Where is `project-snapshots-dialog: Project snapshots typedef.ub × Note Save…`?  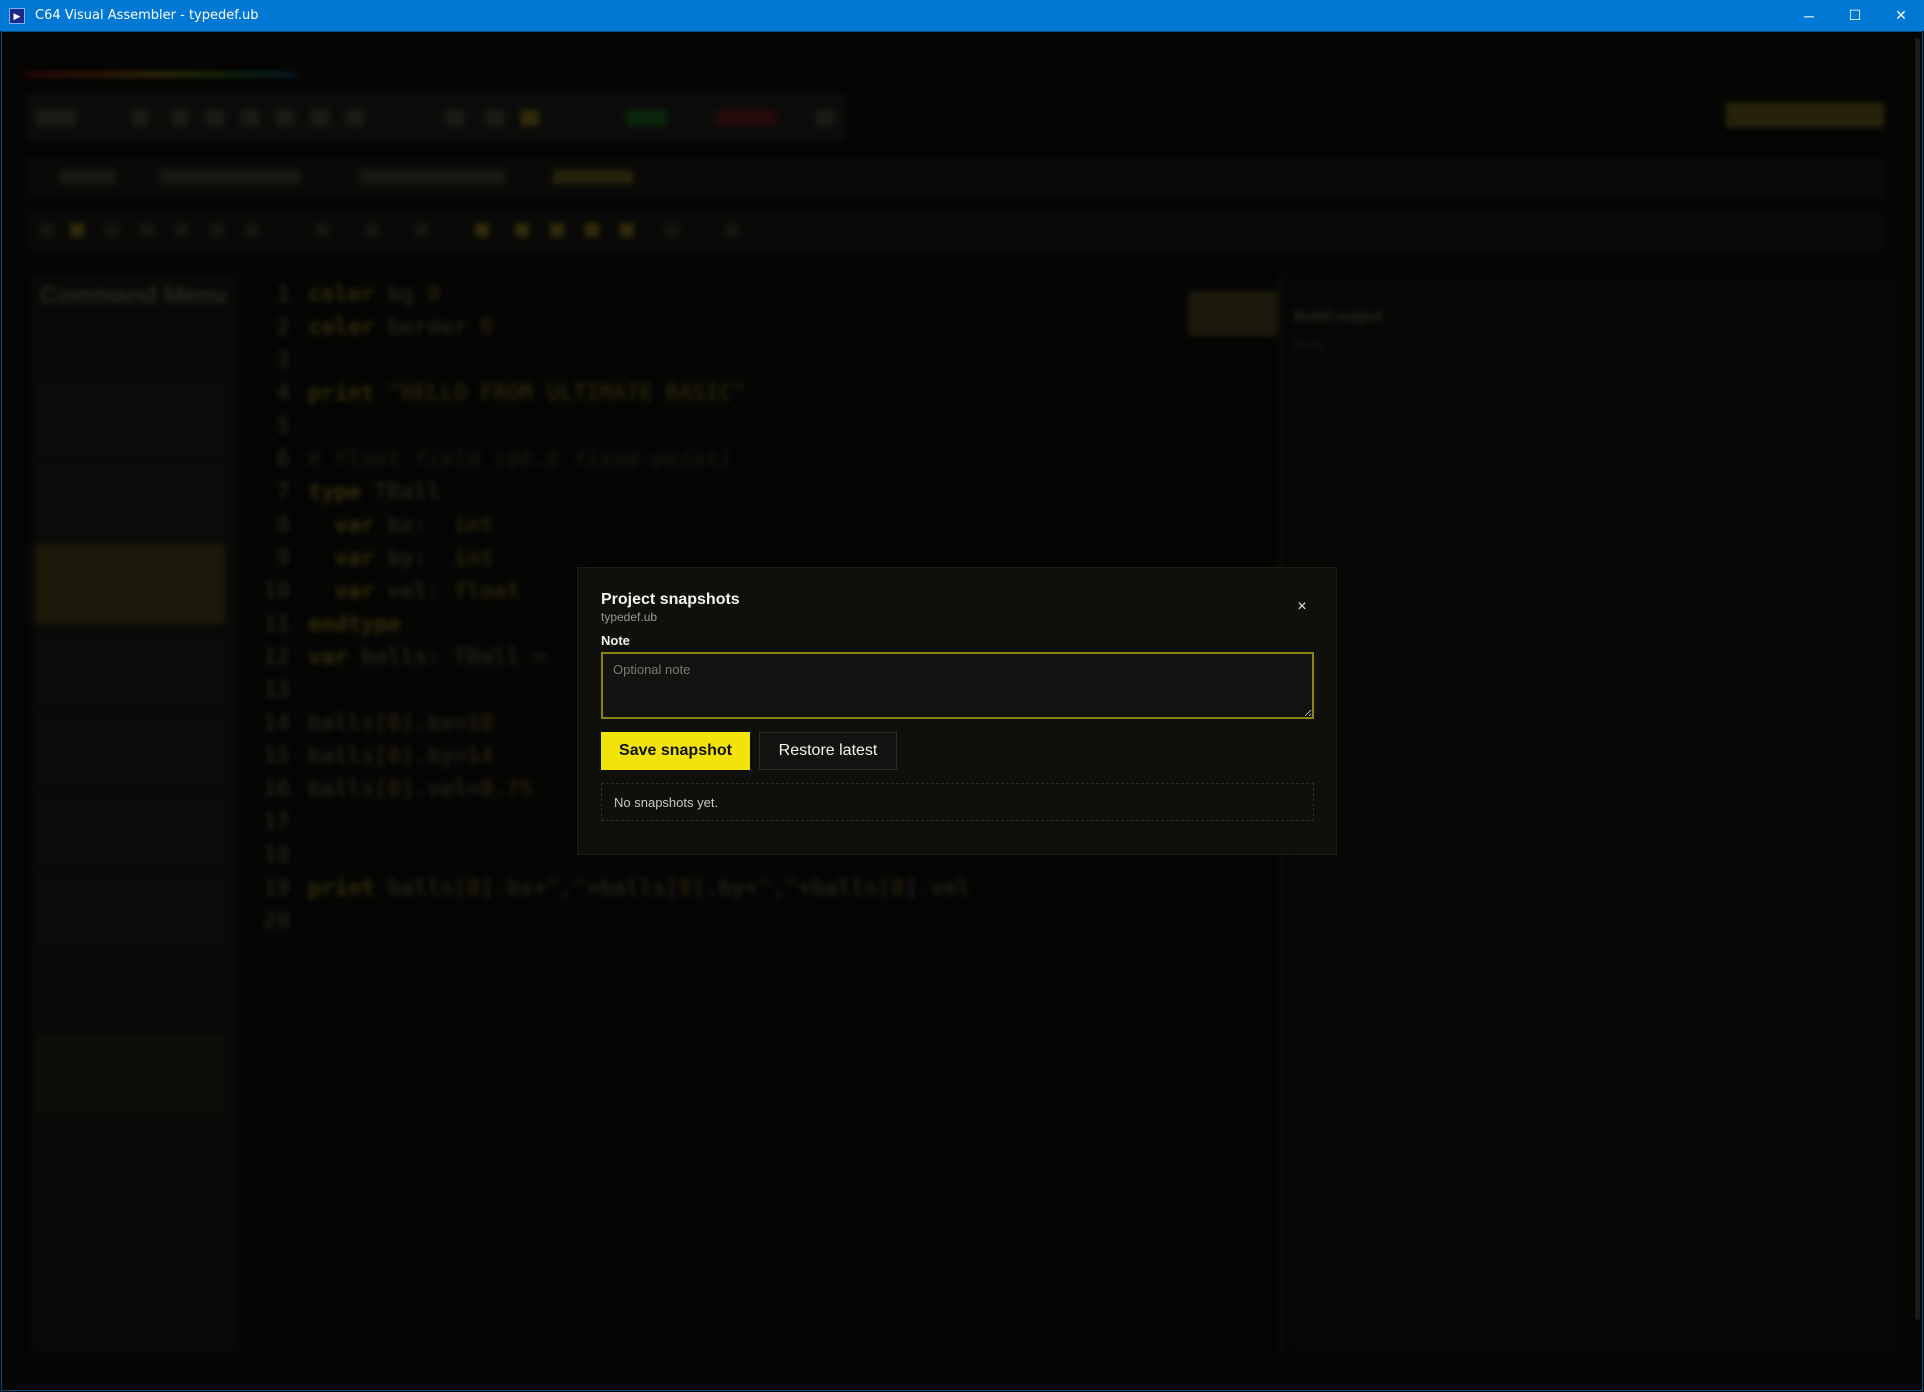
project-snapshots-dialog: Project snapshots typedef.ub × Note Save… is located at coordinates (957, 711).